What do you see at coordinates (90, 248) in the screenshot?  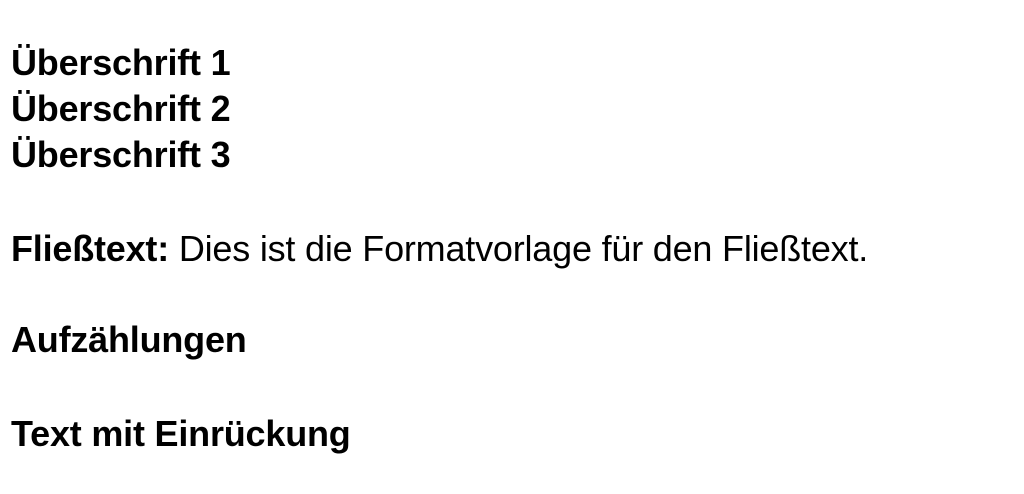 I see `body-text-label: Fließtext:` at bounding box center [90, 248].